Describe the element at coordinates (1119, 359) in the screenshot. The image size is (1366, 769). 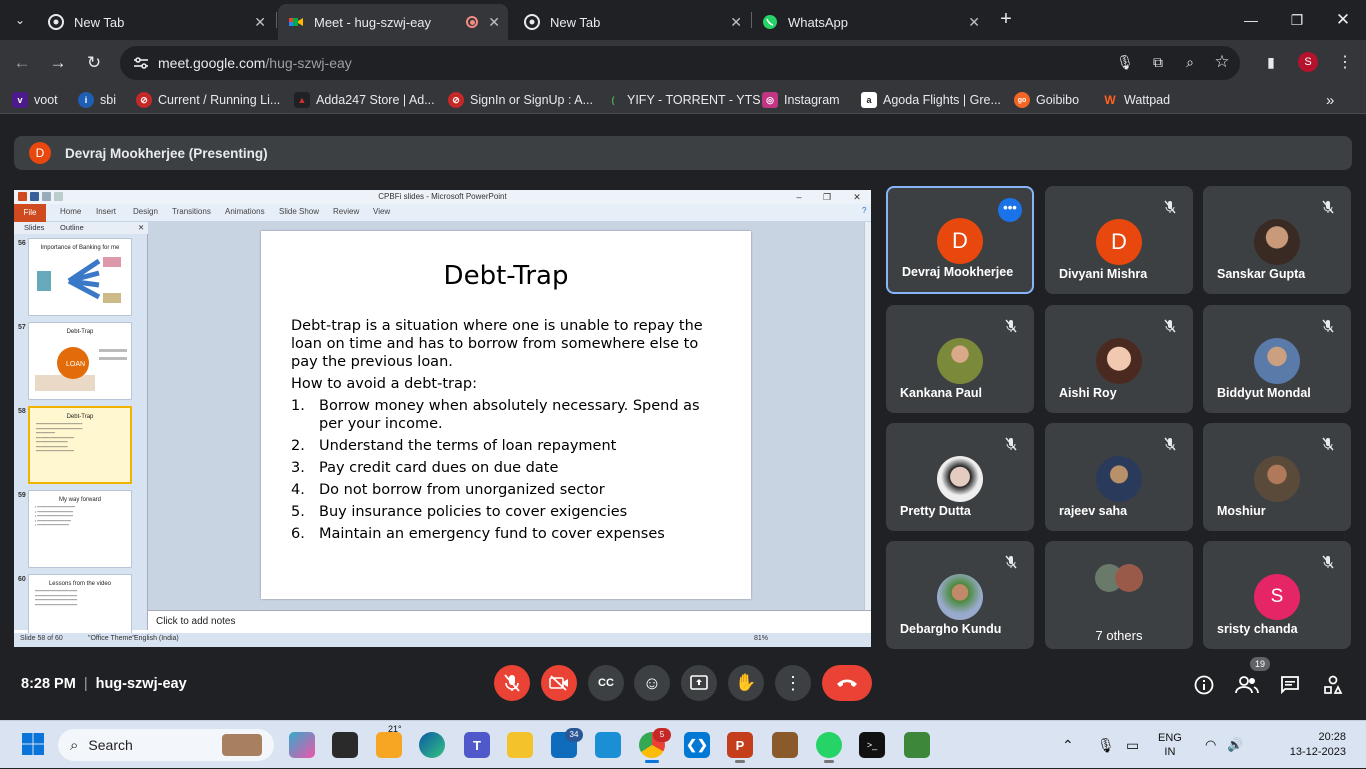
I see `participant-tile: Aishi Roy` at that location.